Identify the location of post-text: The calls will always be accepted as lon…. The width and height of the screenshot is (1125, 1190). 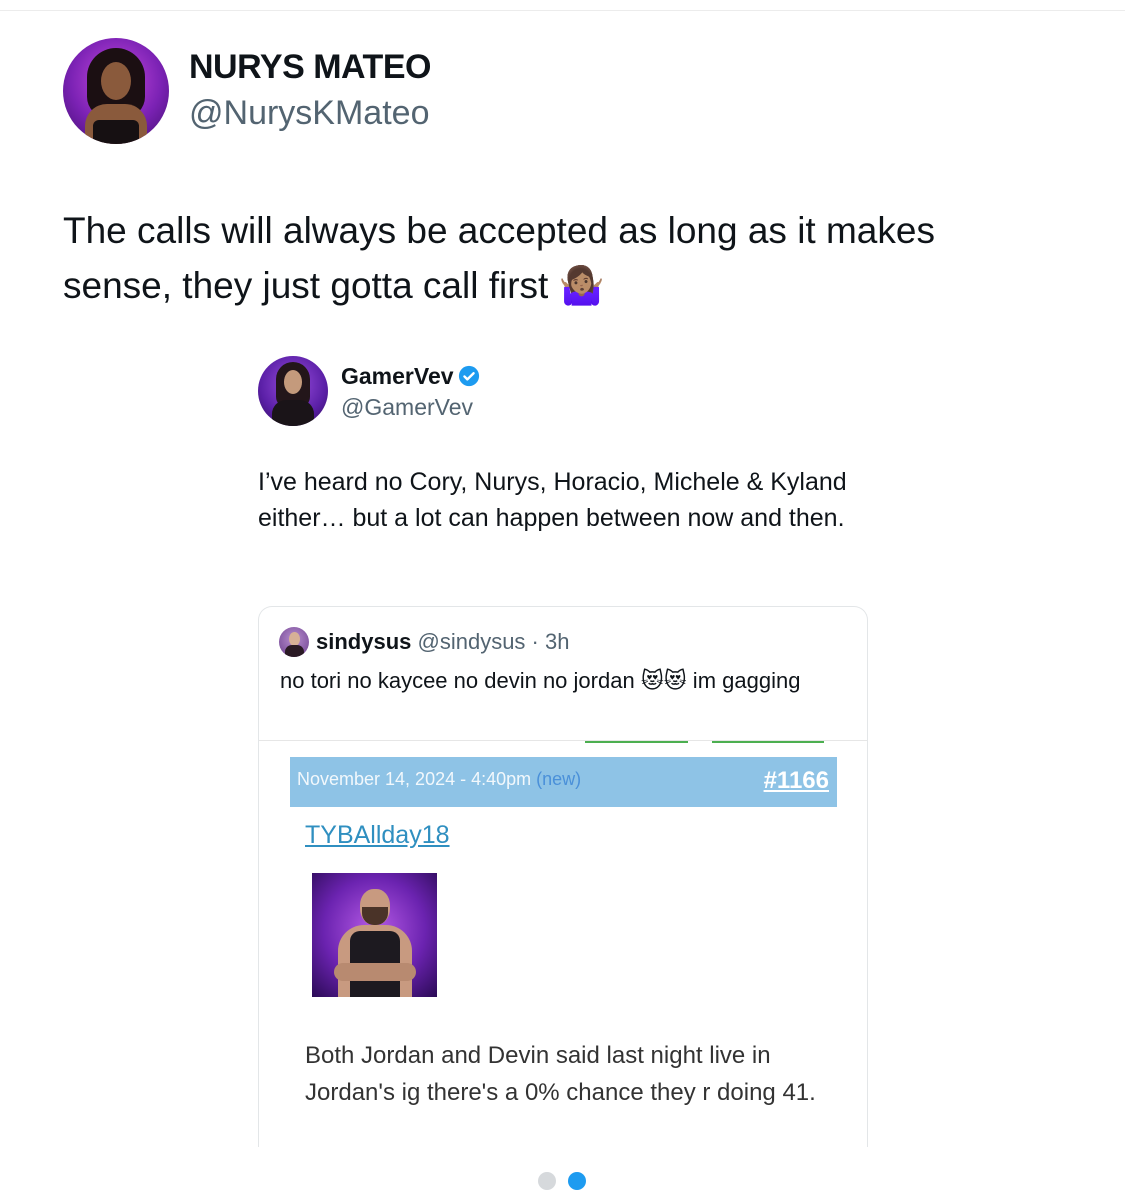
(513, 258).